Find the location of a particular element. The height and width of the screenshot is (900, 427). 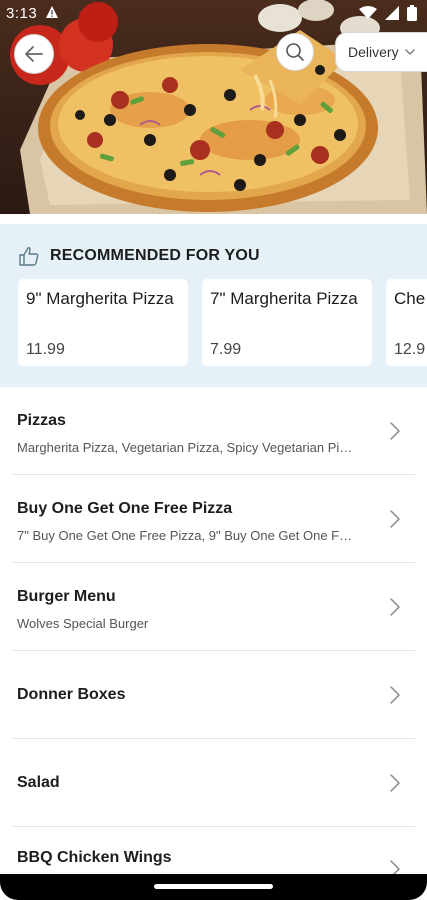

chevron-down-icon is located at coordinates (409, 51).